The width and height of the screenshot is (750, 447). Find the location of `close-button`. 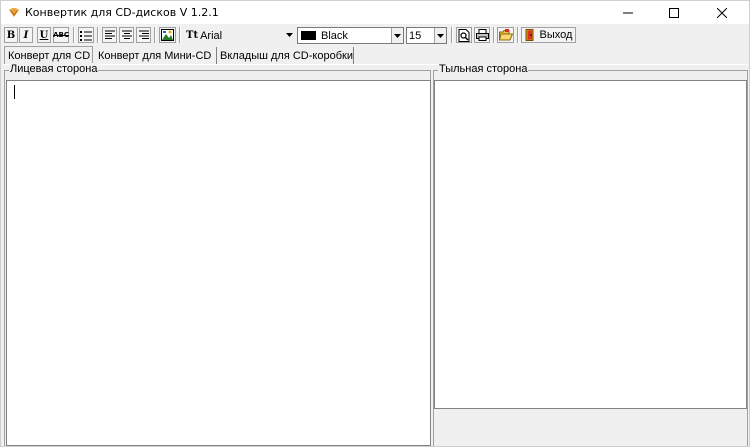

close-button is located at coordinates (722, 12).